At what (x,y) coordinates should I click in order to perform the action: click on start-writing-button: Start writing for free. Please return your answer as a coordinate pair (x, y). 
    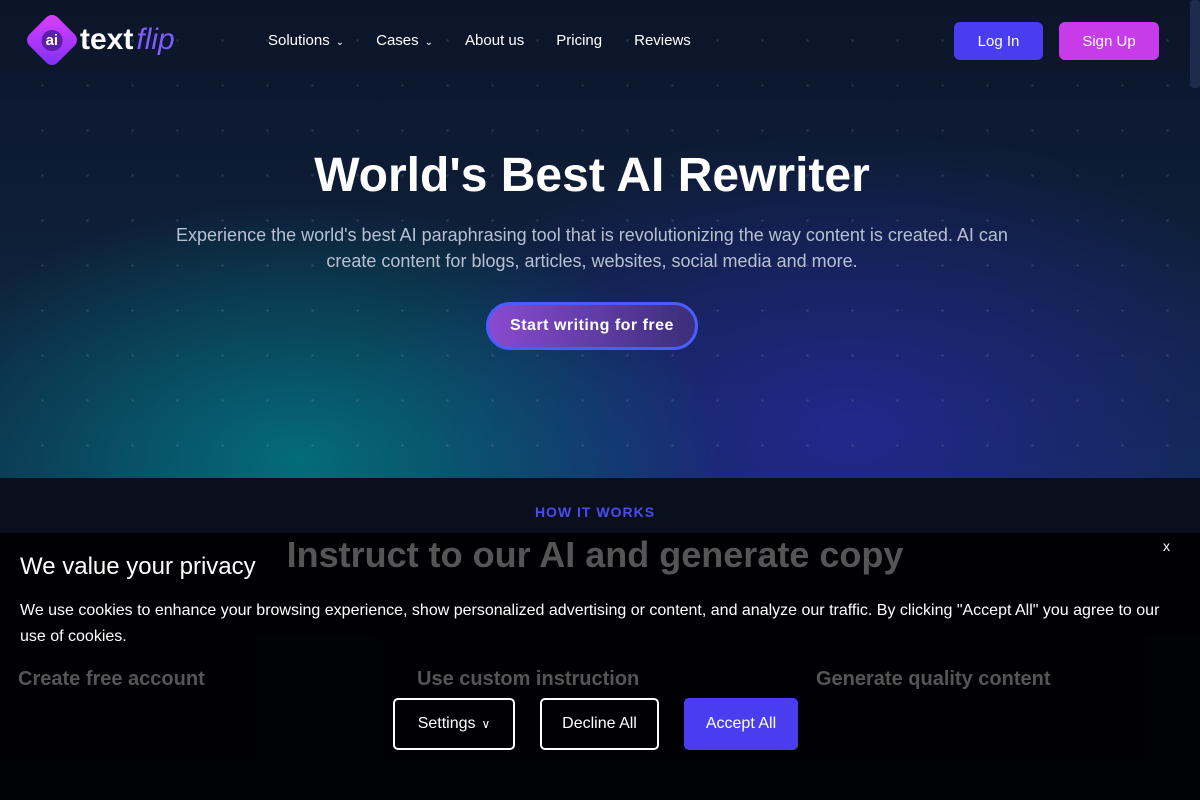
    Looking at the image, I should click on (592, 326).